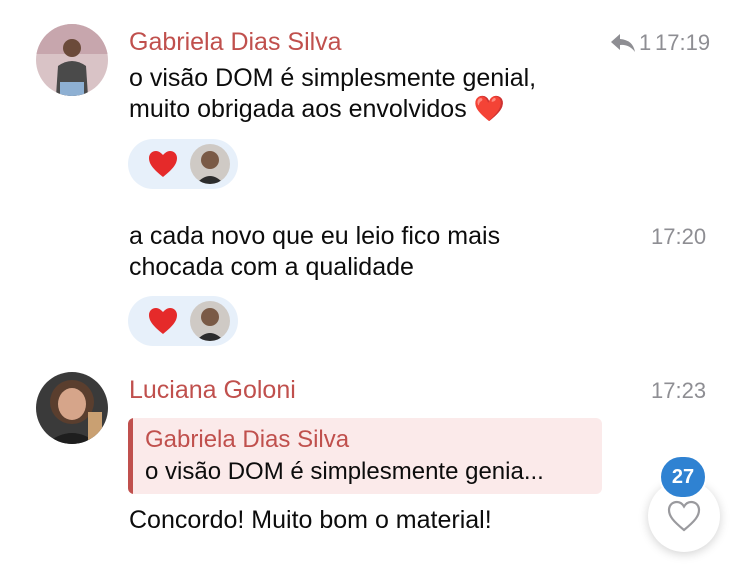 This screenshot has width=748, height=580. Describe the element at coordinates (645, 42) in the screenshot. I see `reply-count-value: 1` at that location.